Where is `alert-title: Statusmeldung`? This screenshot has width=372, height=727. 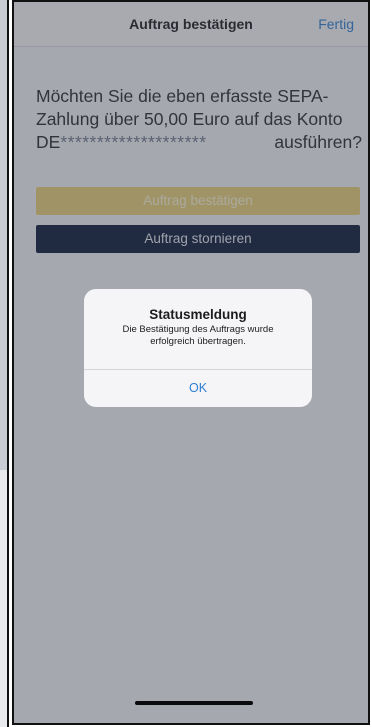
alert-title: Statusmeldung is located at coordinates (198, 314).